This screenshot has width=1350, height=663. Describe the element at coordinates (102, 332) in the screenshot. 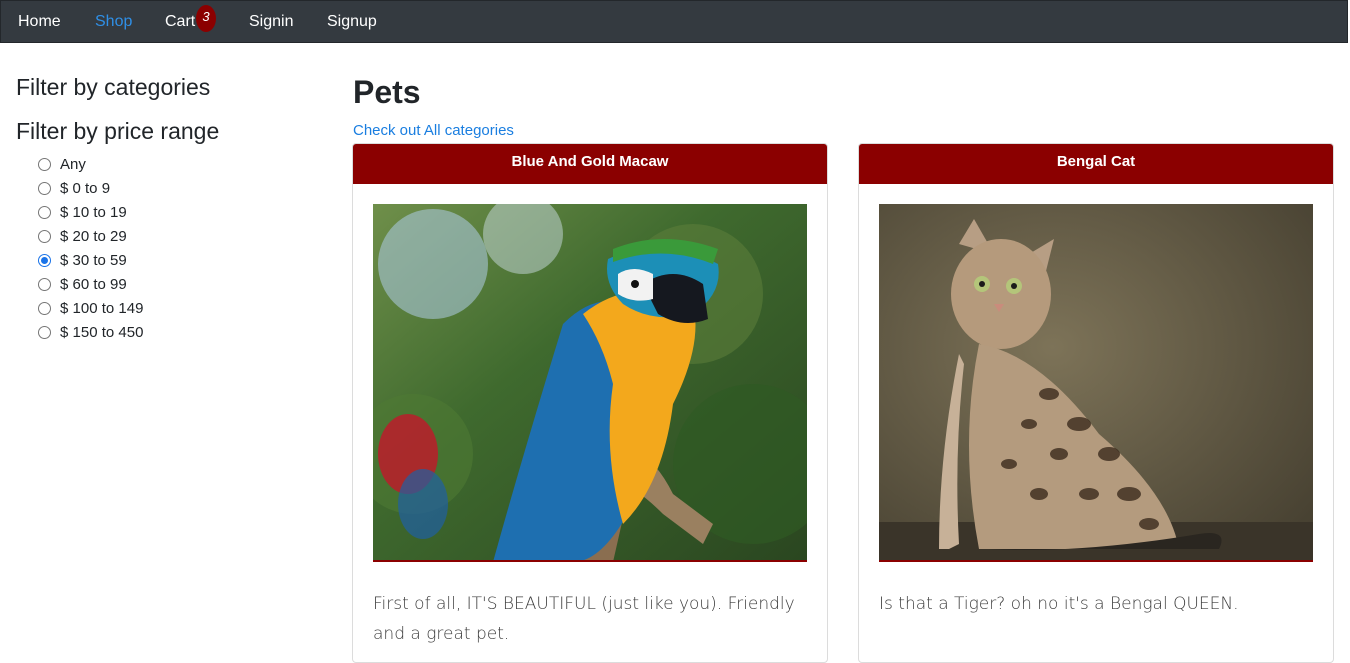

I see `price-option-label: $ 150 to 450` at that location.